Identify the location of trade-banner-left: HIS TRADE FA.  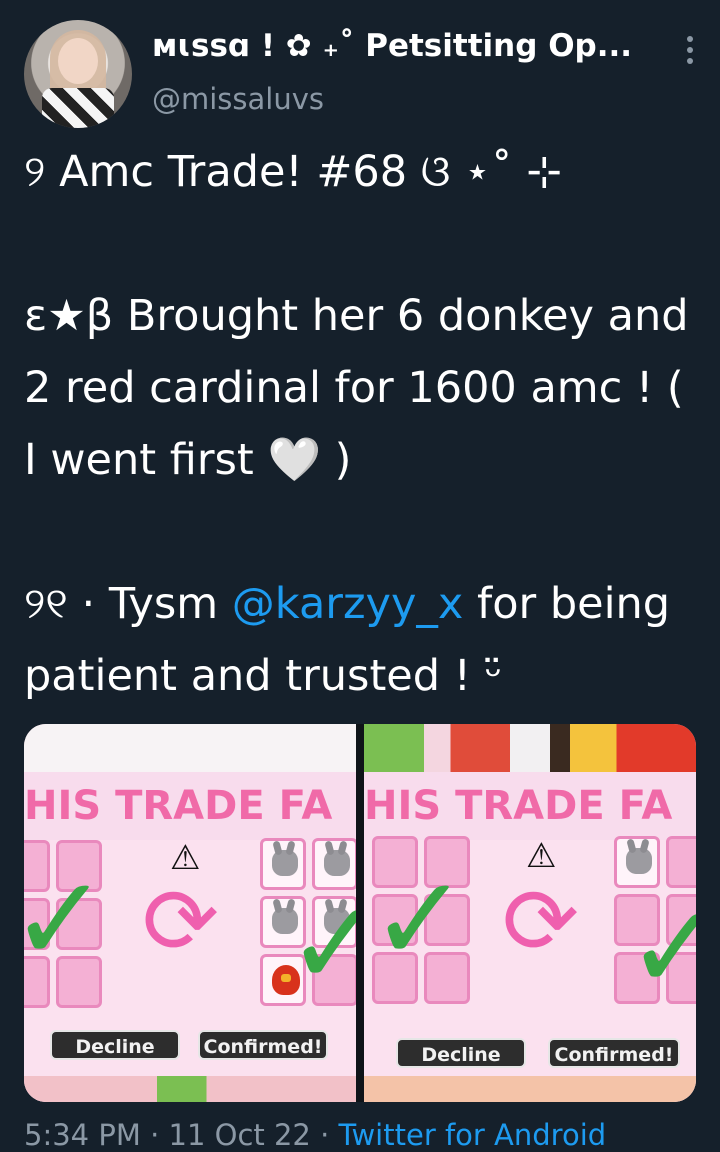
(190, 806).